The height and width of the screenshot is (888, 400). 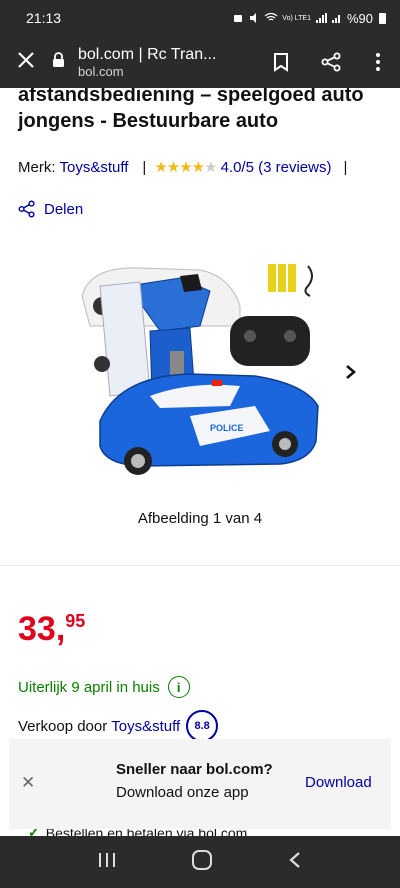 I want to click on bookmark-icon, so click(x=281, y=62).